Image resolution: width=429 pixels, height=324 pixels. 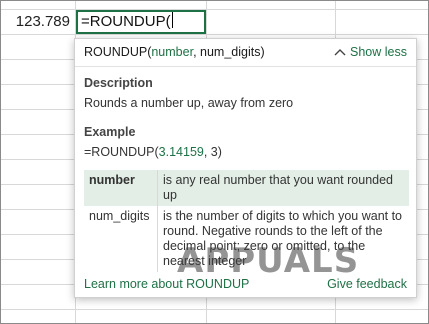 I want to click on active-cell-editor: =ROUNDUP(, so click(x=141, y=22).